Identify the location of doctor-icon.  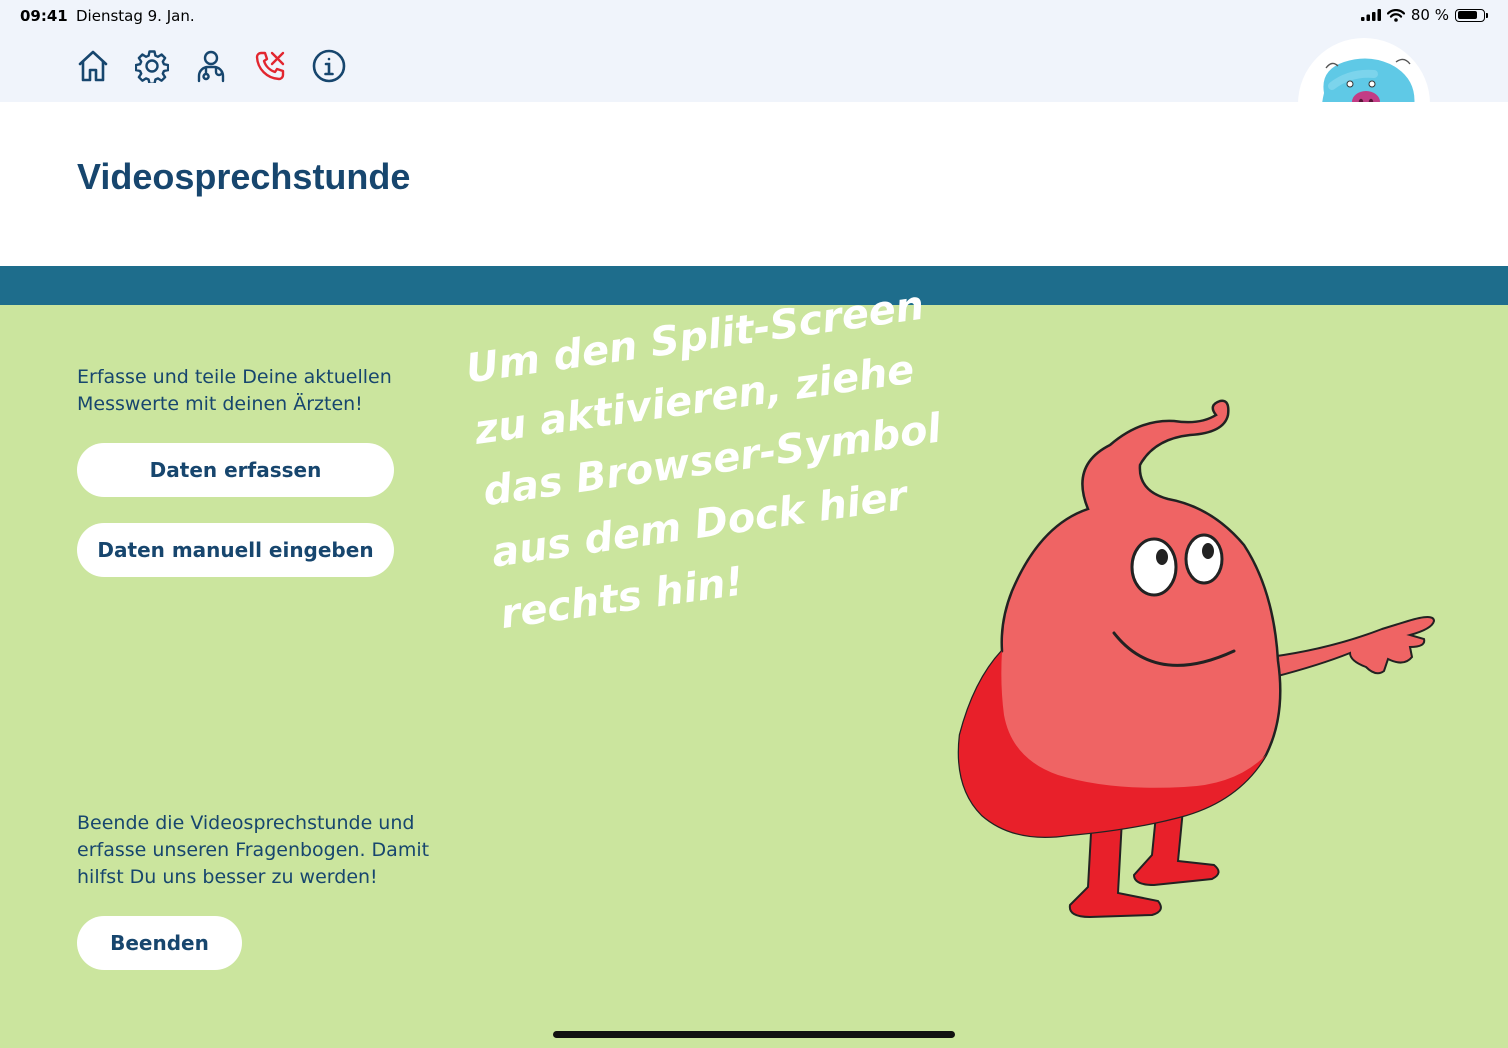
(211, 66).